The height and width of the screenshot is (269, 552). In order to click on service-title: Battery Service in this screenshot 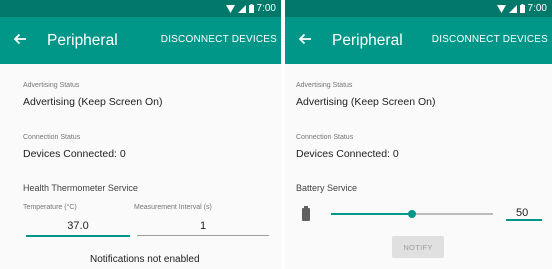, I will do `click(327, 188)`.